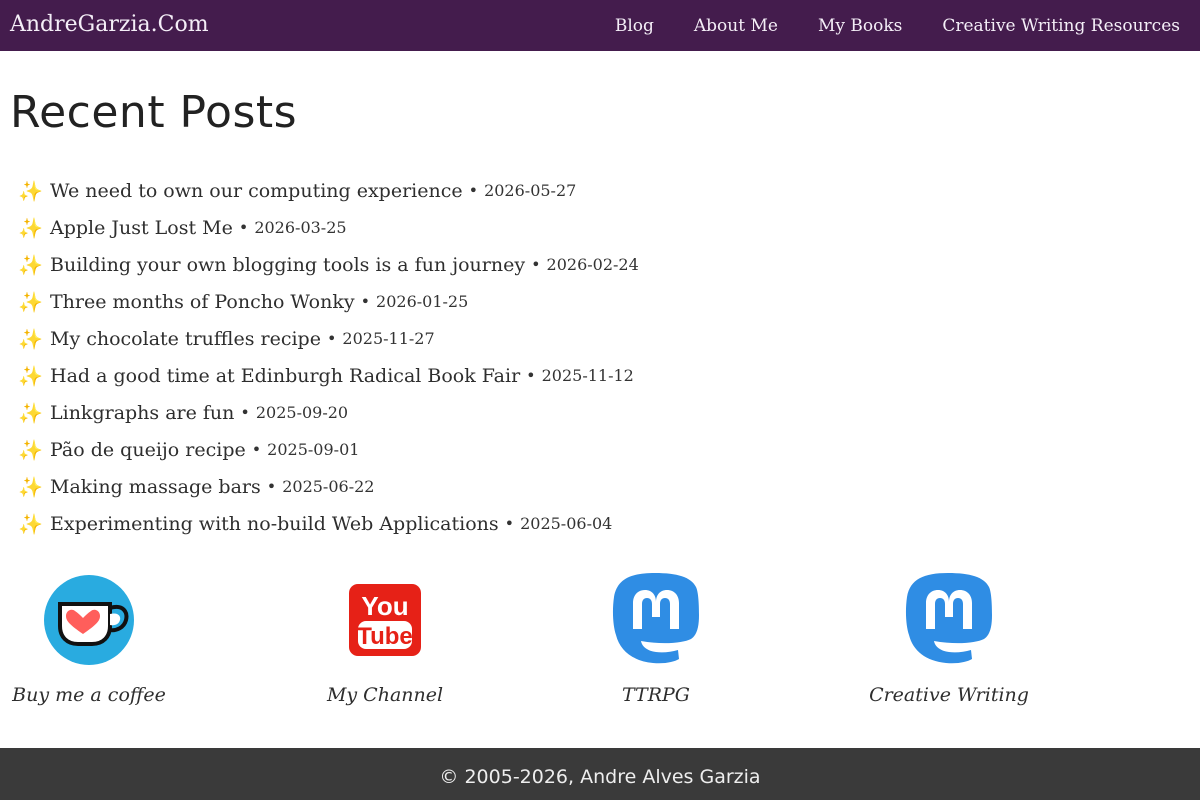  I want to click on site-footer: © 2005-2026, Andre Alves Garzia, so click(600, 774).